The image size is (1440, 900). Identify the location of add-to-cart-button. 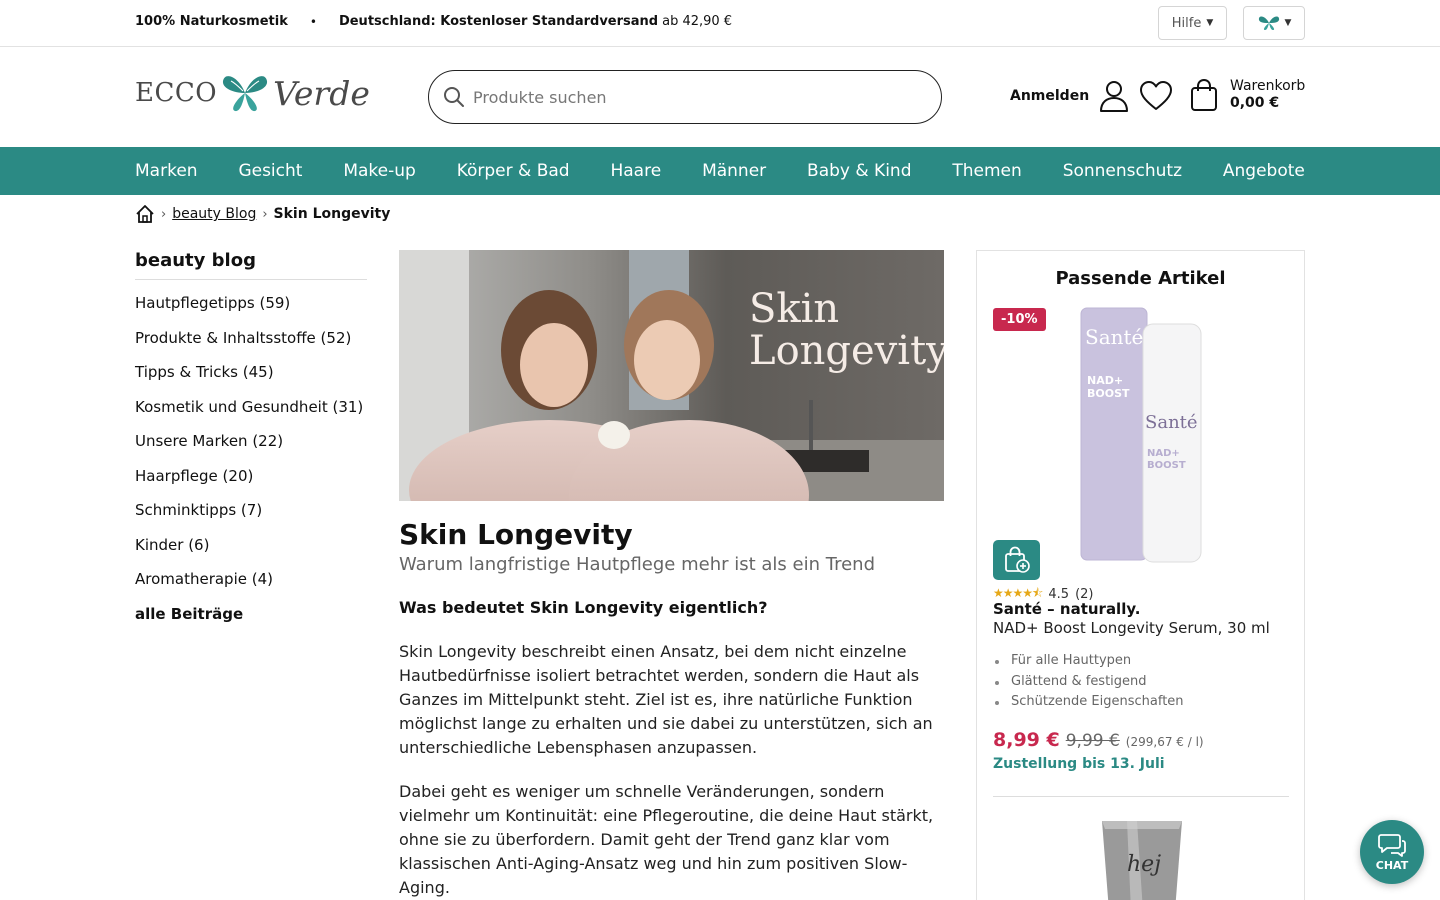
(1016, 560).